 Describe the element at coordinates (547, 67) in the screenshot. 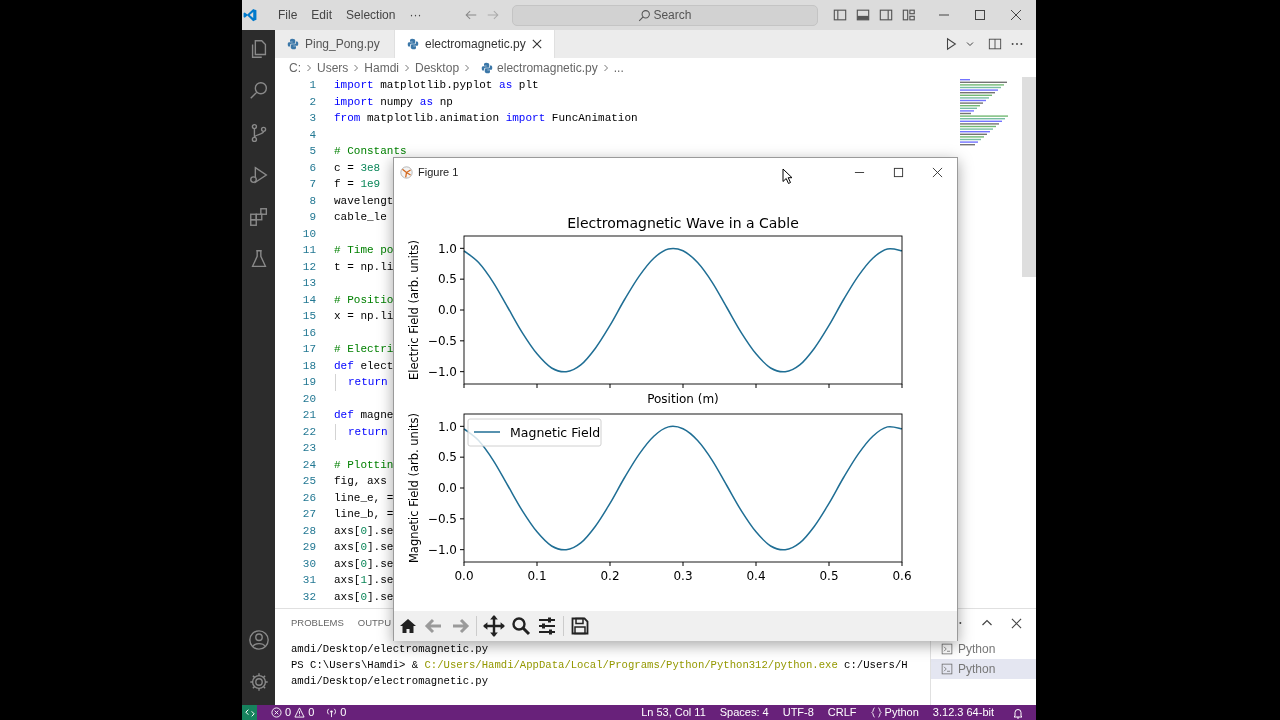

I see `breadcrumb-item: electromagnetic.py` at that location.